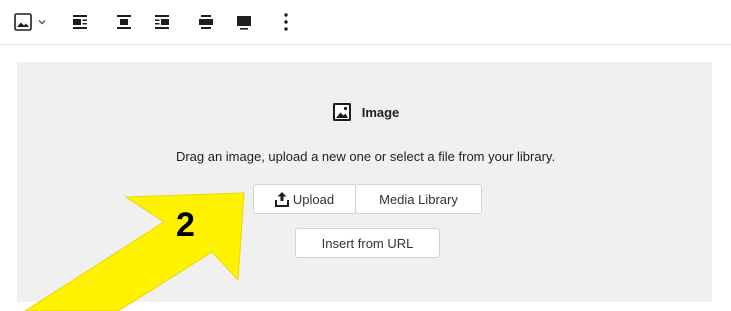 The height and width of the screenshot is (311, 731). What do you see at coordinates (42, 22) in the screenshot?
I see `chevron-down-icon` at bounding box center [42, 22].